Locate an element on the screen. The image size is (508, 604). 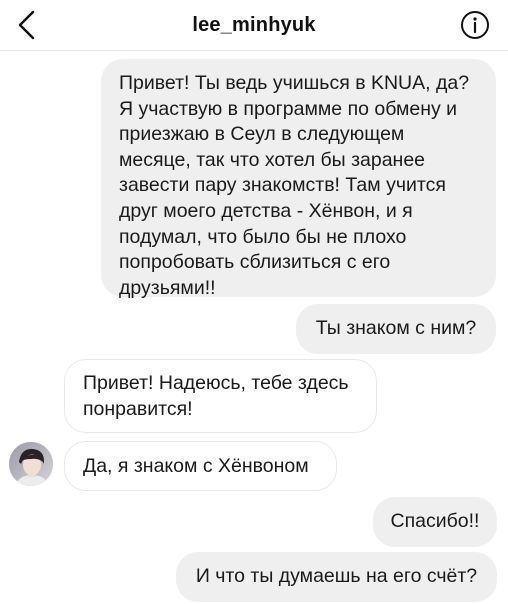
message-received: Да, я знаком с Хёнвоном is located at coordinates (200, 466).